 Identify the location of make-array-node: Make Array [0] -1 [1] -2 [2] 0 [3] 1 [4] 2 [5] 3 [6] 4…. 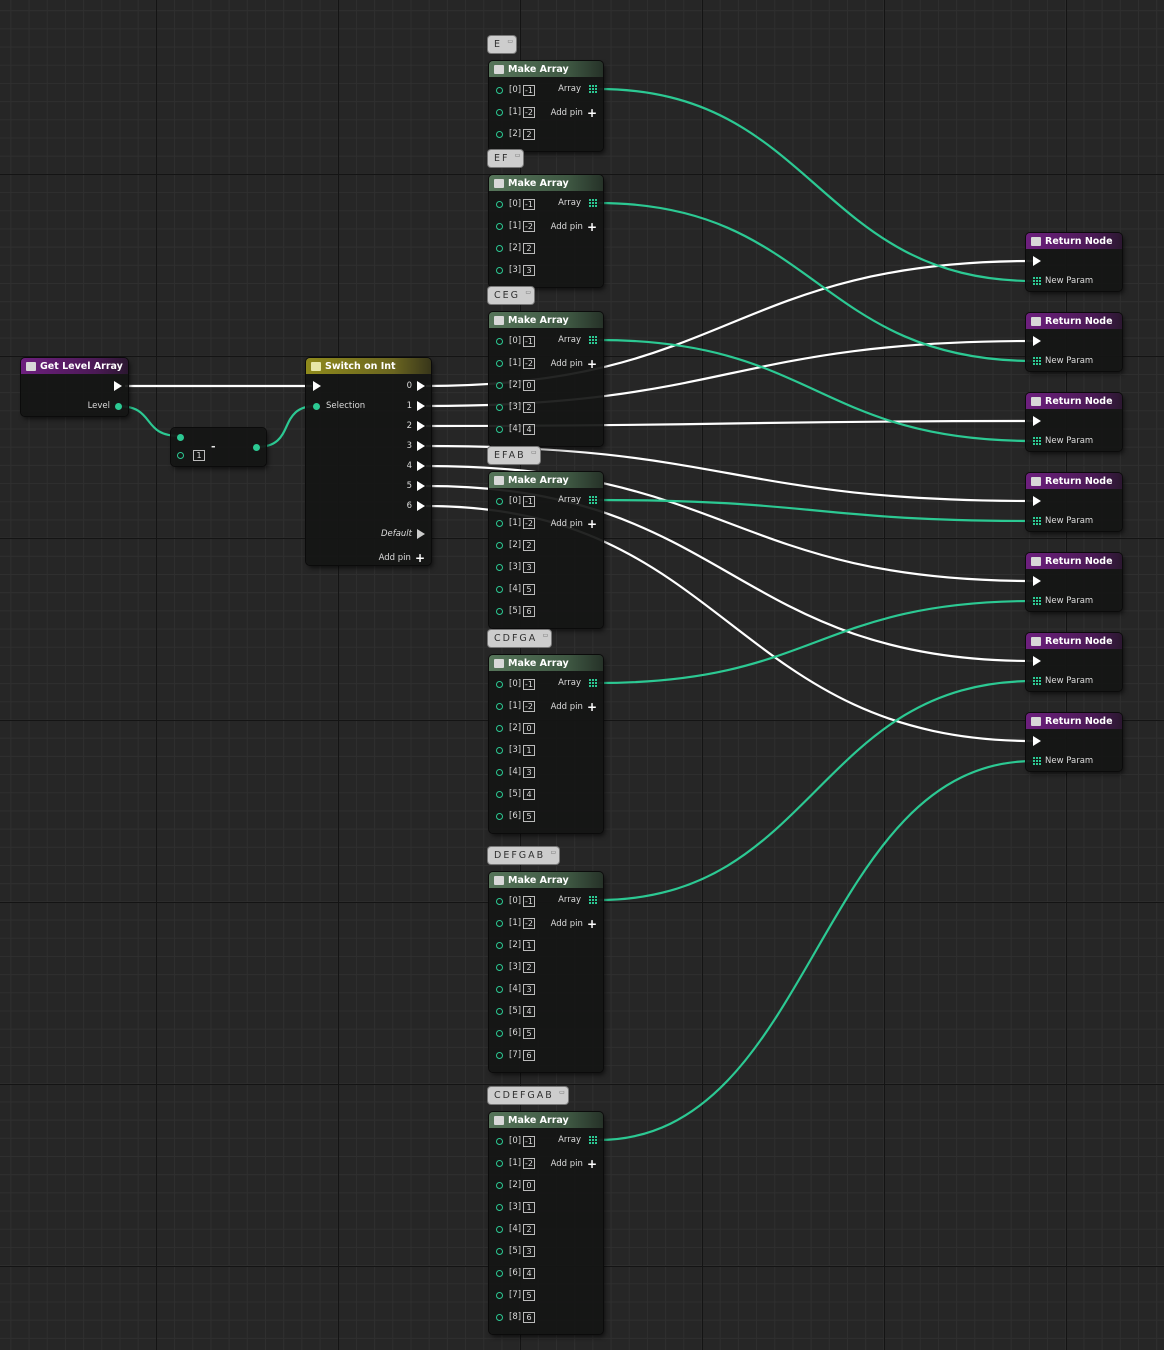
(546, 1223).